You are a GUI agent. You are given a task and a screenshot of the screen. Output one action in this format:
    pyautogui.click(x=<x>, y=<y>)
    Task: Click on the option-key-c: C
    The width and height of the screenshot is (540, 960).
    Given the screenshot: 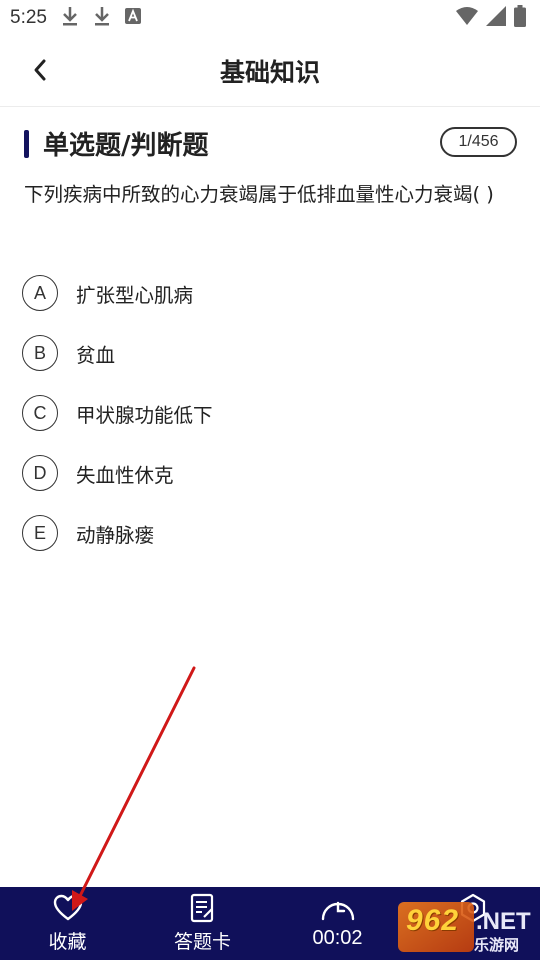 What is the action you would take?
    pyautogui.click(x=40, y=413)
    